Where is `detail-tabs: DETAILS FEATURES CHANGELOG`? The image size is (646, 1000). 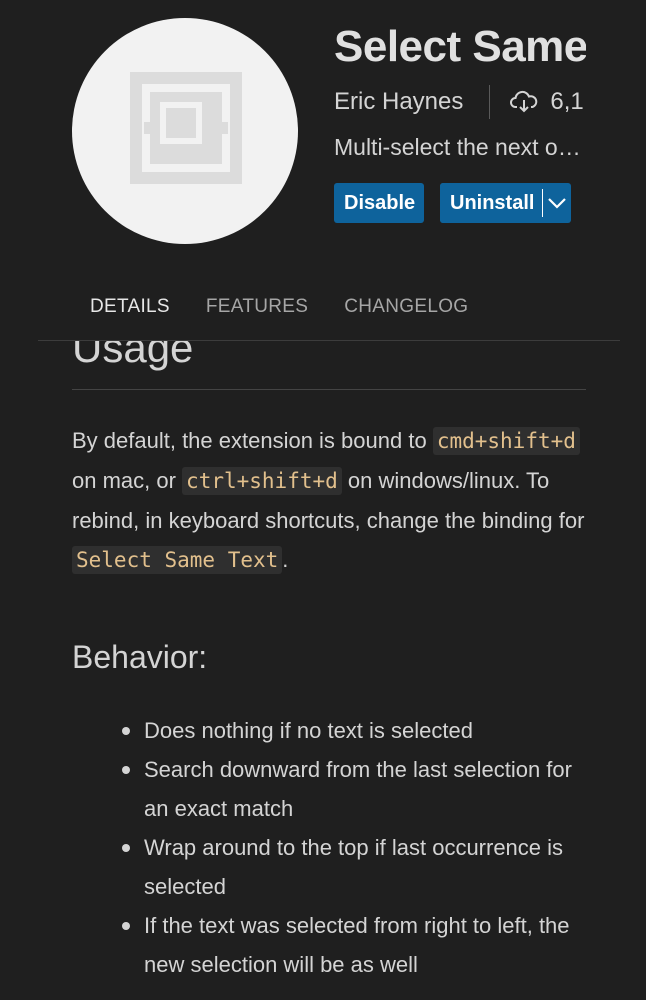
detail-tabs: DETAILS FEATURES CHANGELOG is located at coordinates (297, 307).